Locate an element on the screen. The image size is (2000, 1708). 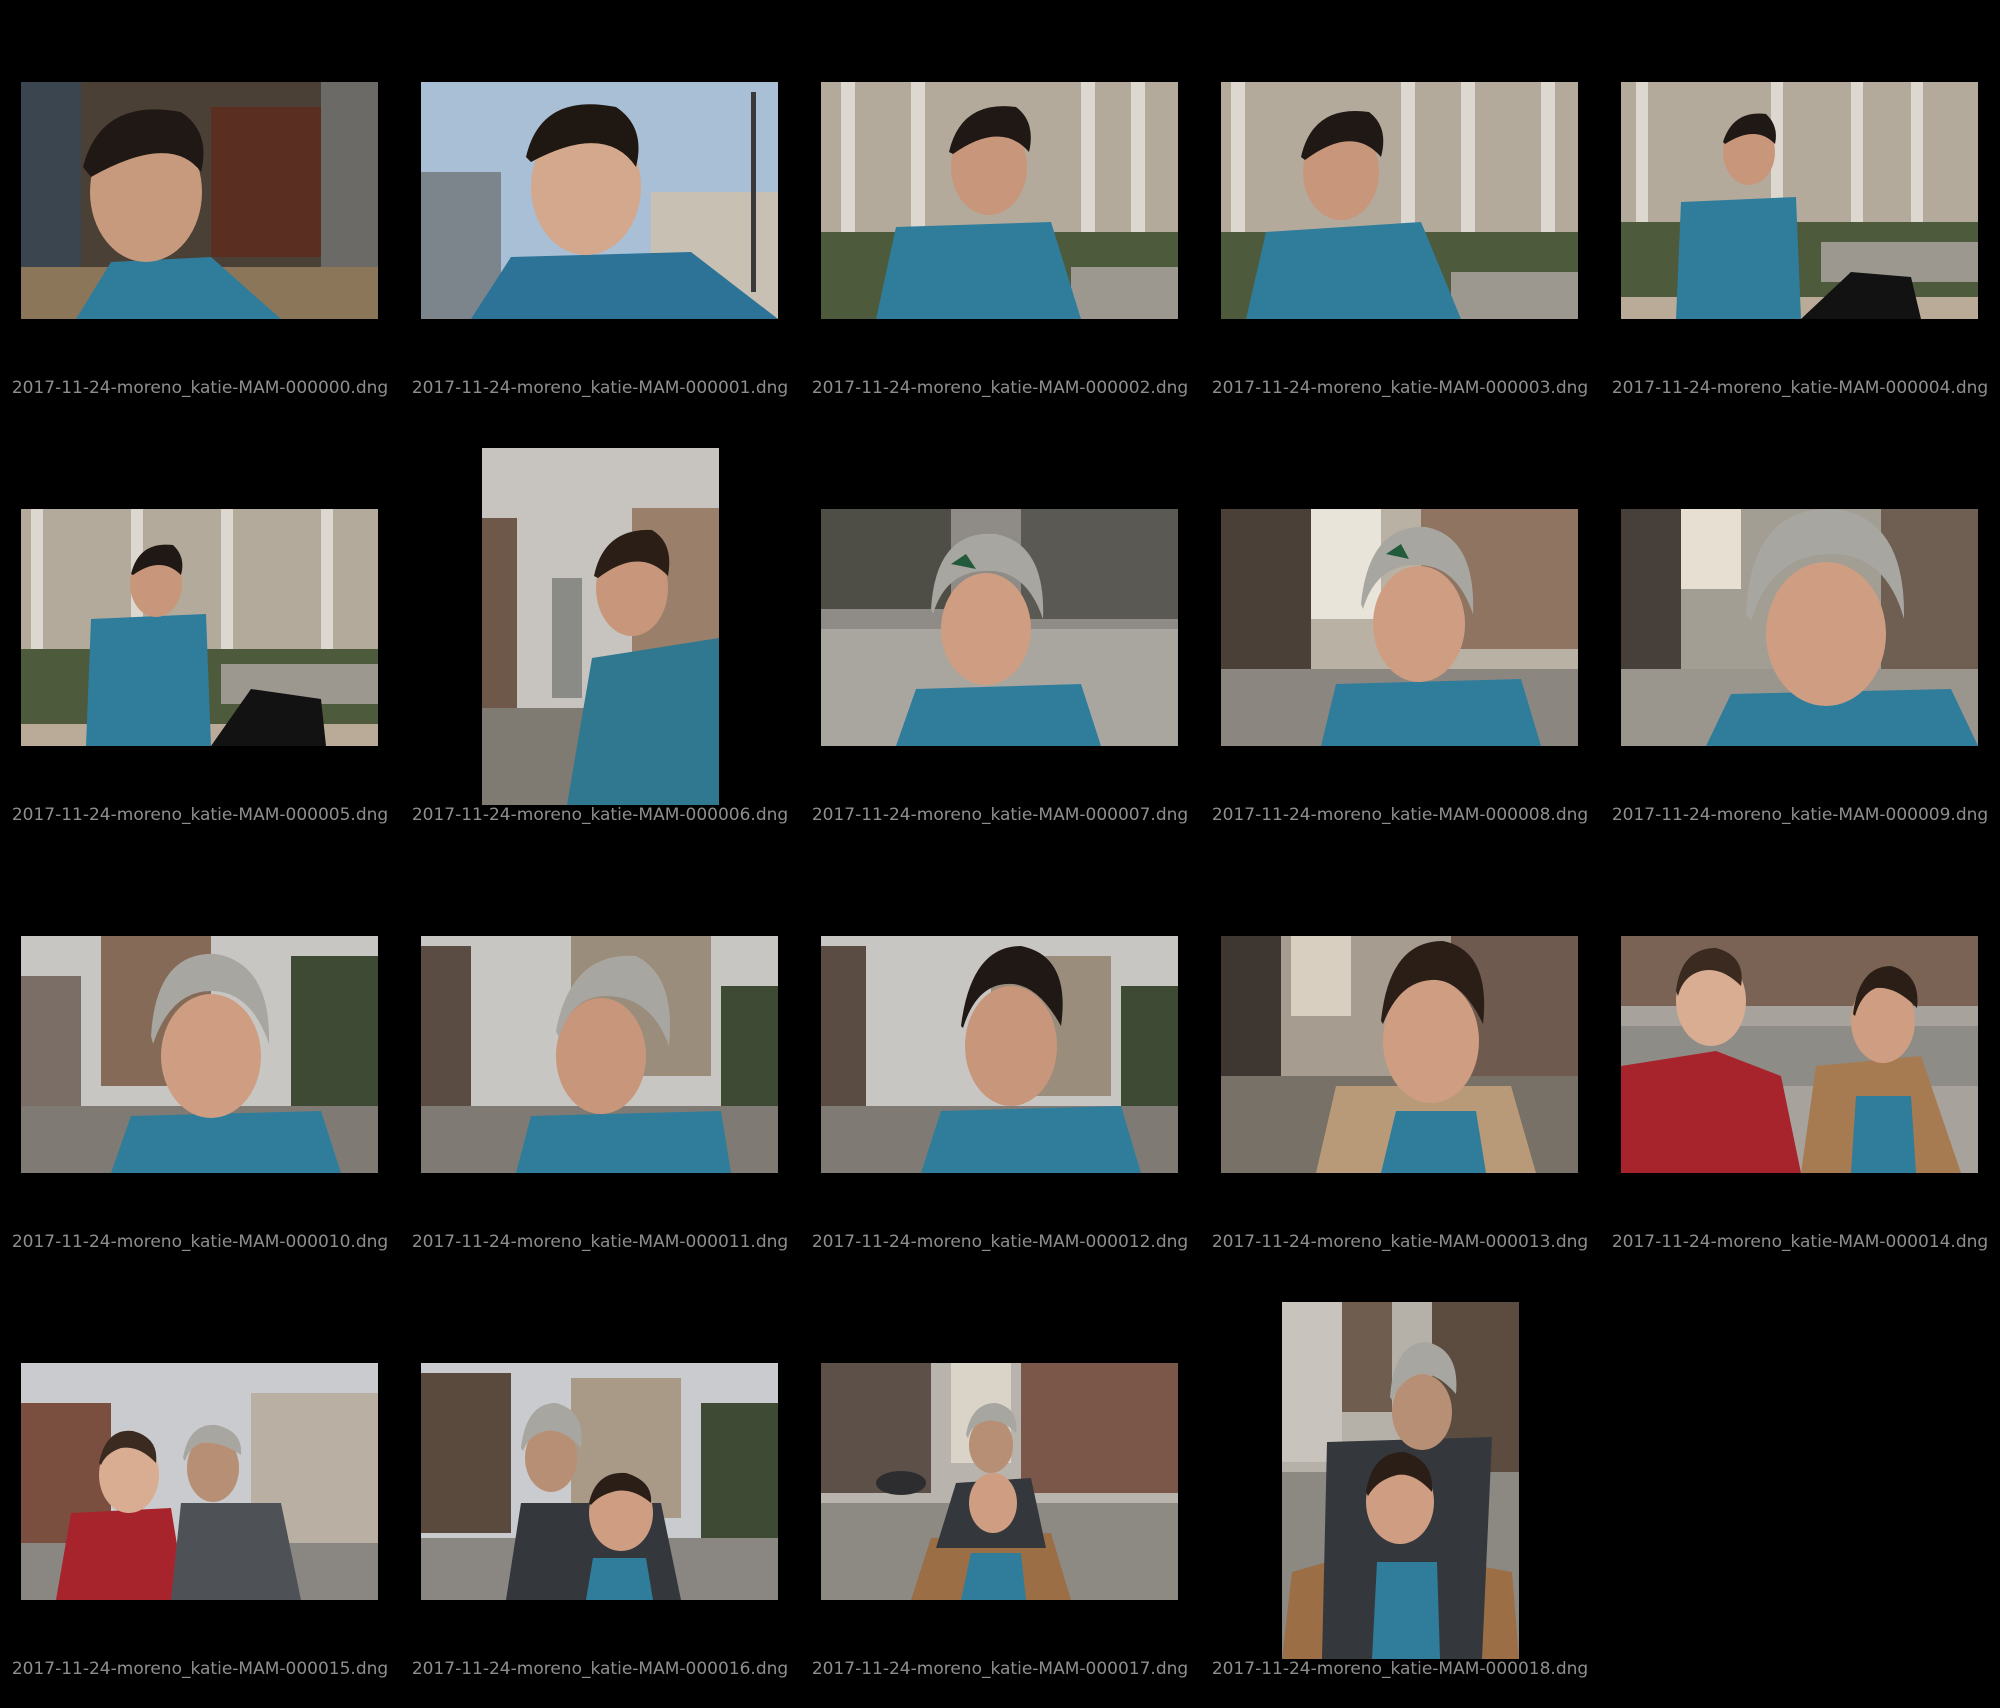
photo-filename: 2017-11-24-moreno_katie-MAM-000012.dng is located at coordinates (1000, 1242).